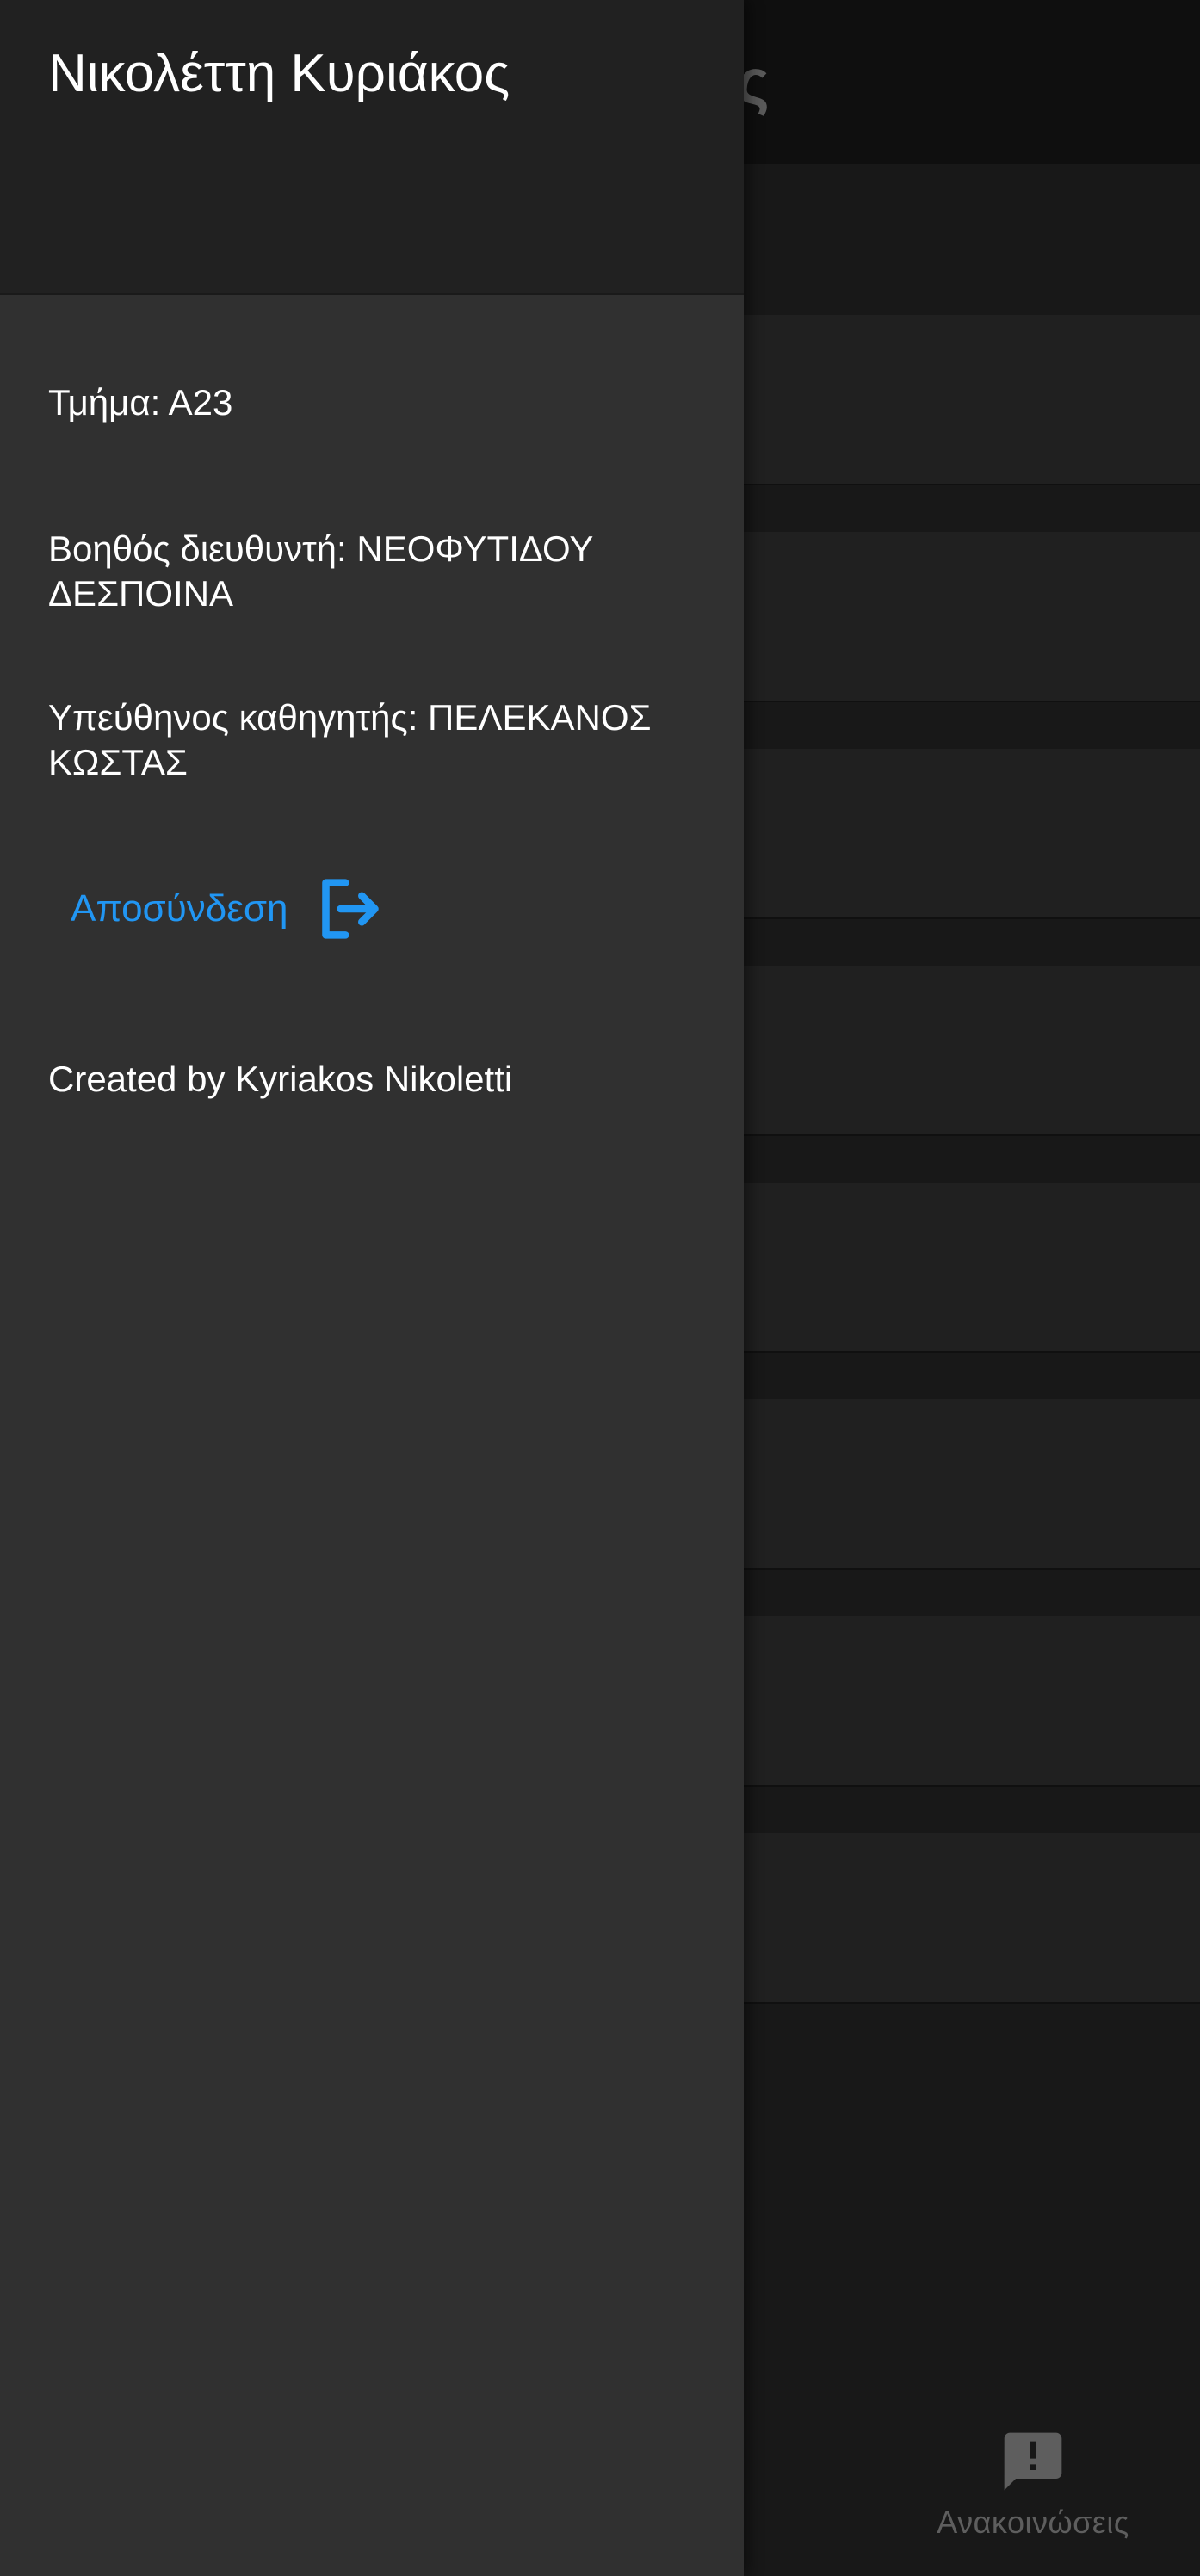  Describe the element at coordinates (1033, 2522) in the screenshot. I see `bottom-nav-label: Ανακοινώσεις` at that location.